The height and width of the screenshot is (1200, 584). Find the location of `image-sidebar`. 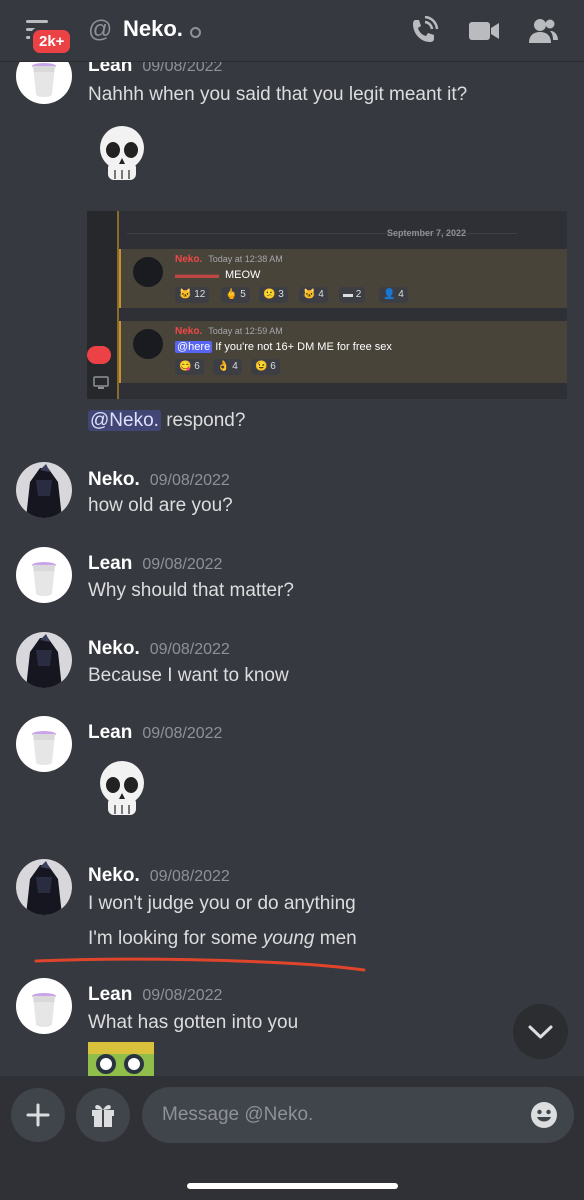

image-sidebar is located at coordinates (102, 305).